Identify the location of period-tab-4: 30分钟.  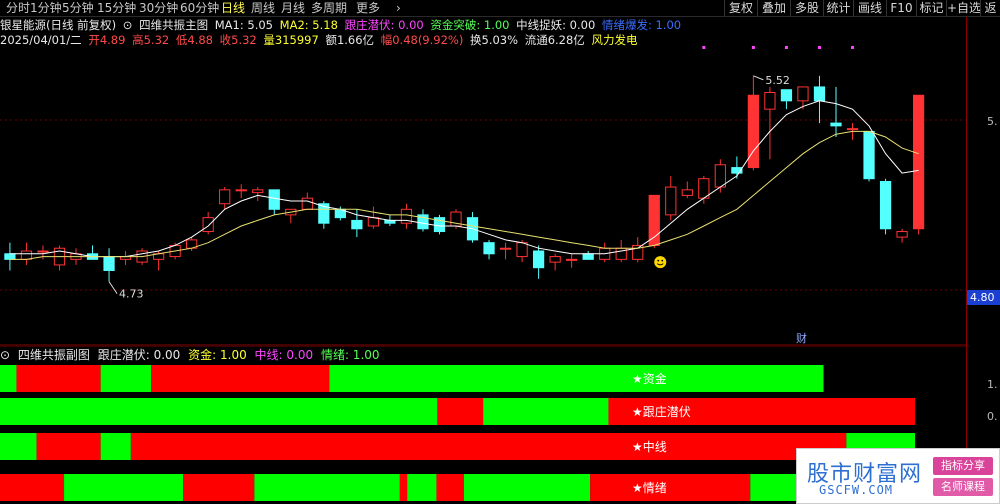
(158, 8).